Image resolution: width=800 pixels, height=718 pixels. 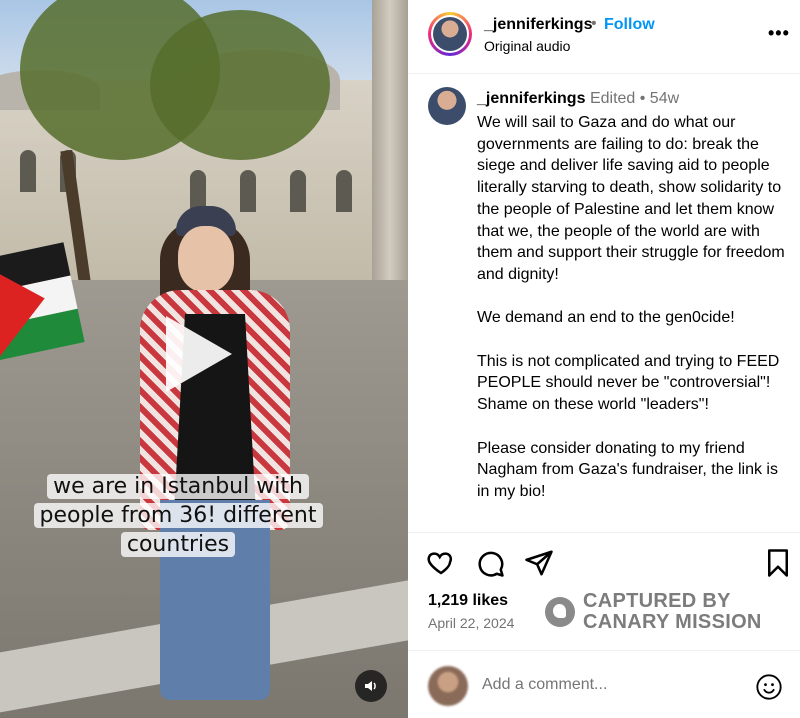 What do you see at coordinates (560, 612) in the screenshot?
I see `canary-mission-logo` at bounding box center [560, 612].